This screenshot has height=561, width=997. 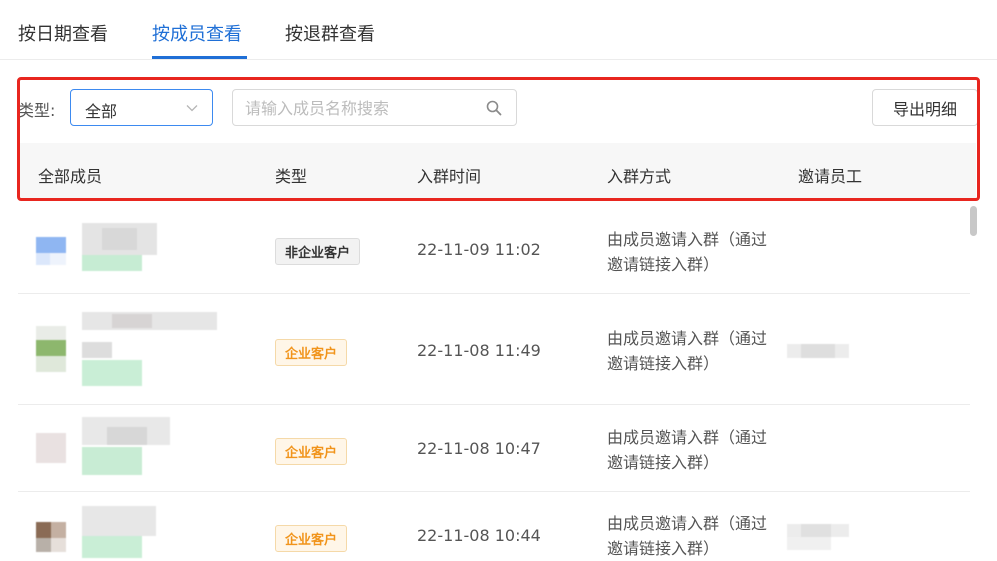 What do you see at coordinates (449, 176) in the screenshot?
I see `column-header-join-time: 入群时间` at bounding box center [449, 176].